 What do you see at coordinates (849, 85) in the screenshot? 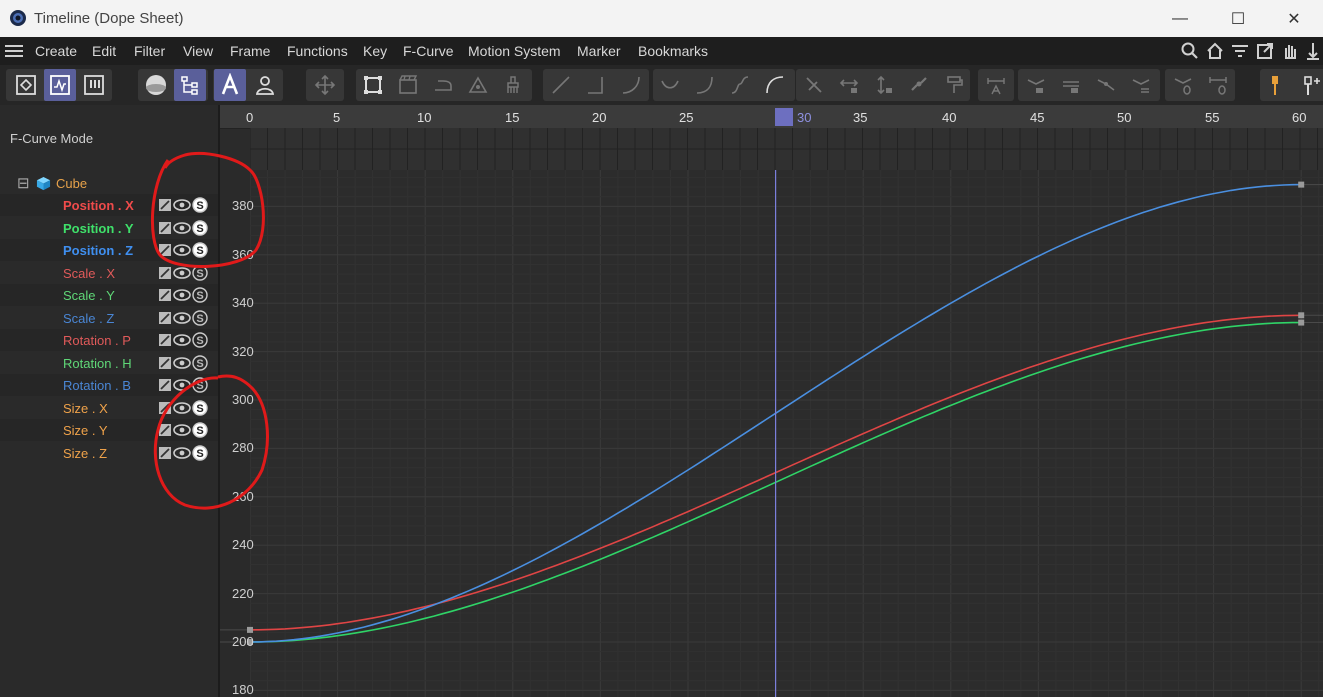
I see `lock-time-button` at bounding box center [849, 85].